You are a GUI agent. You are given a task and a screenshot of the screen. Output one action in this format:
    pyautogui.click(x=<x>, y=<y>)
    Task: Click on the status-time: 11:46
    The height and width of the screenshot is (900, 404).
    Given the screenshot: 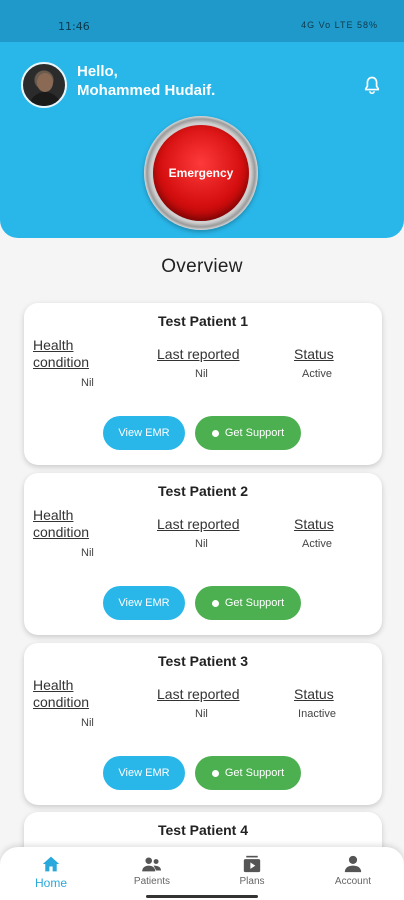 What is the action you would take?
    pyautogui.click(x=74, y=26)
    